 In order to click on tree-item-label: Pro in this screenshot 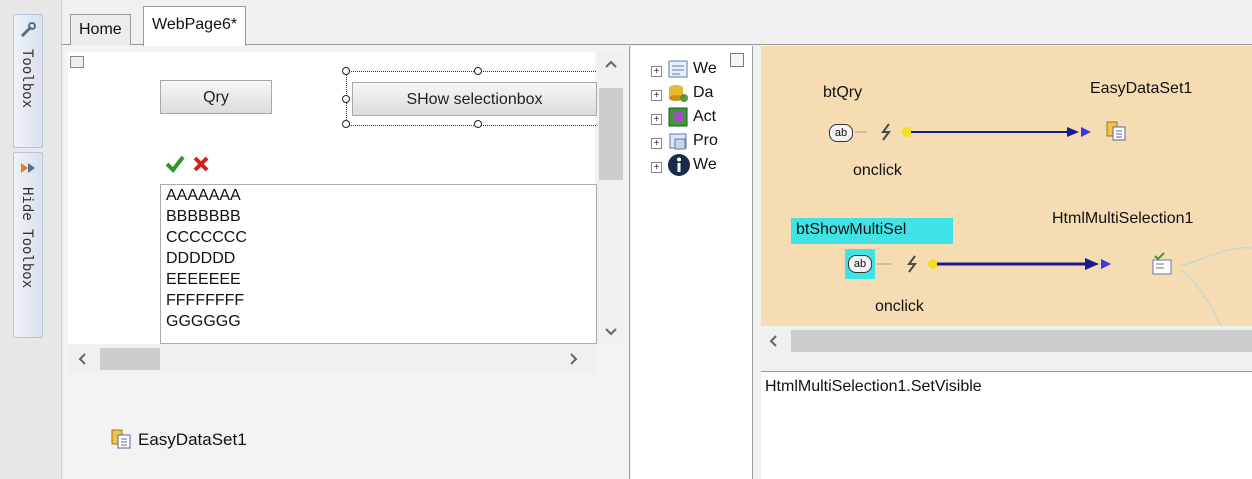, I will do `click(705, 141)`.